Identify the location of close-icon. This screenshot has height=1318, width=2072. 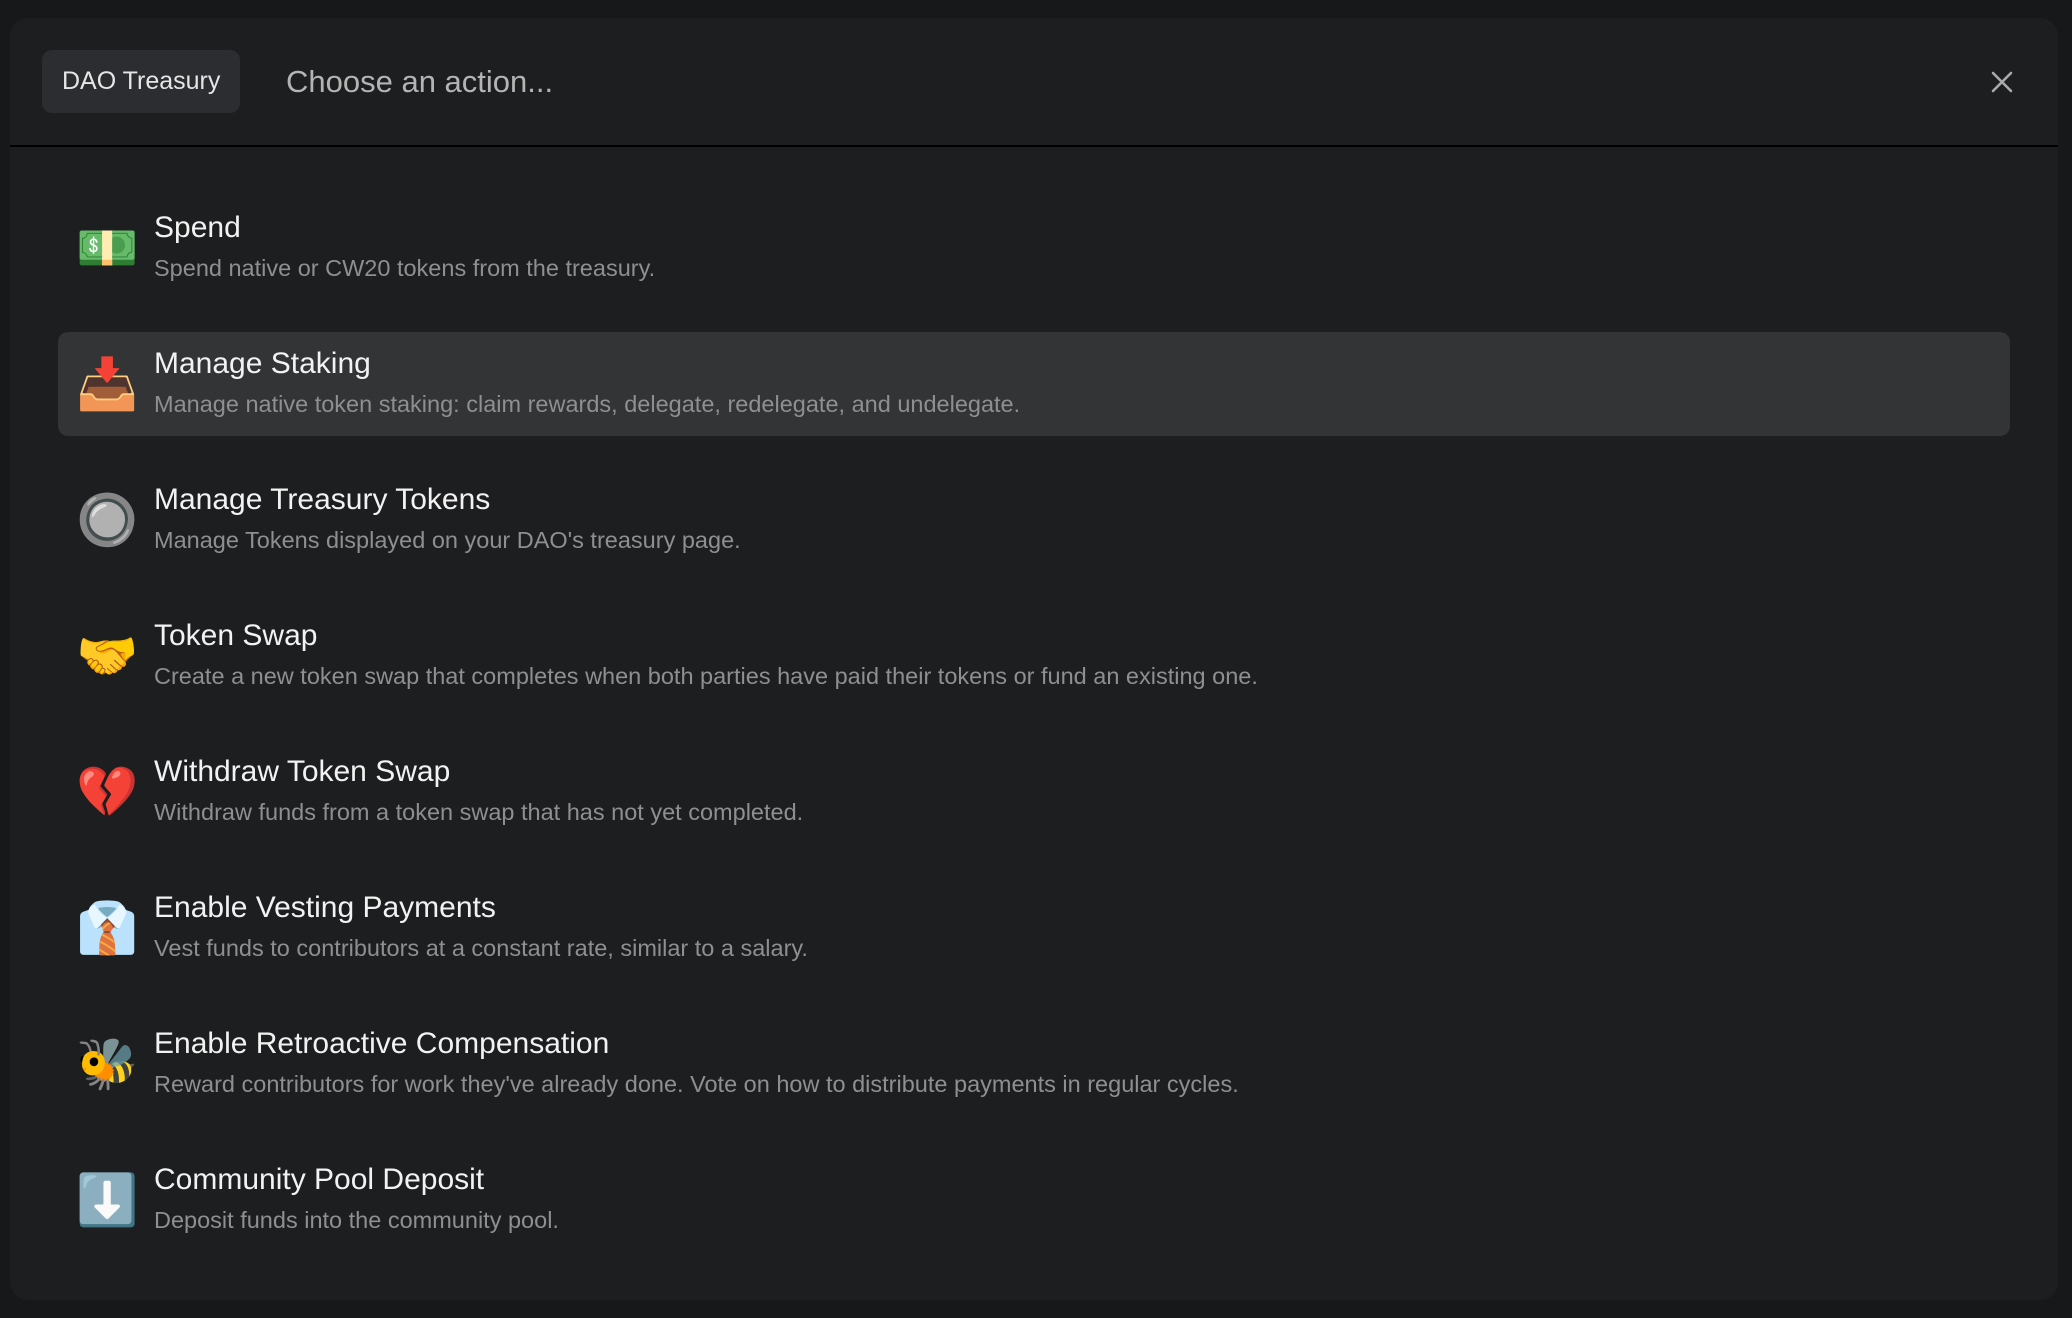
(2002, 82).